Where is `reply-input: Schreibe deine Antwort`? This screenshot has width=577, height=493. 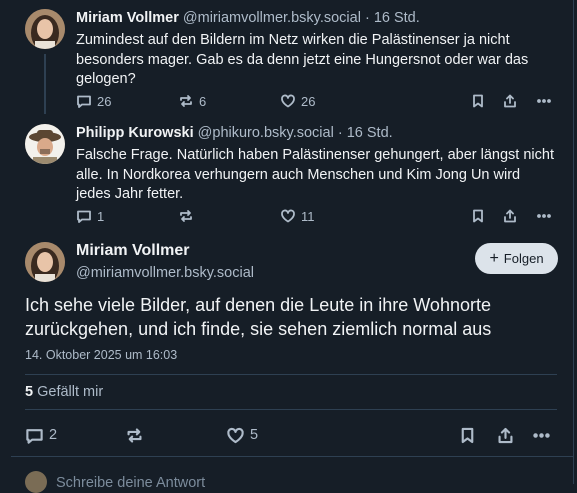
reply-input: Schreibe deine Antwort is located at coordinates (130, 483).